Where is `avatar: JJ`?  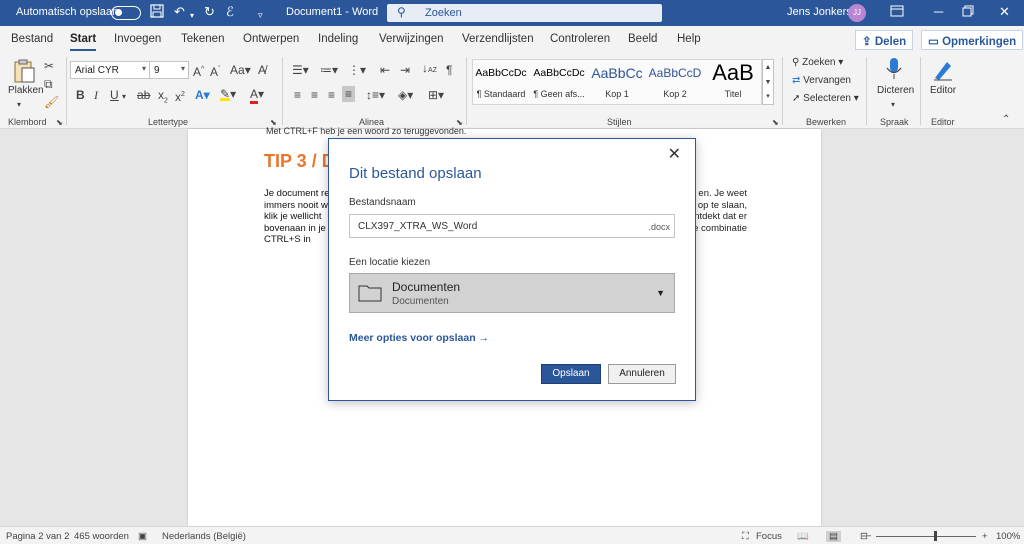
avatar: JJ is located at coordinates (857, 13).